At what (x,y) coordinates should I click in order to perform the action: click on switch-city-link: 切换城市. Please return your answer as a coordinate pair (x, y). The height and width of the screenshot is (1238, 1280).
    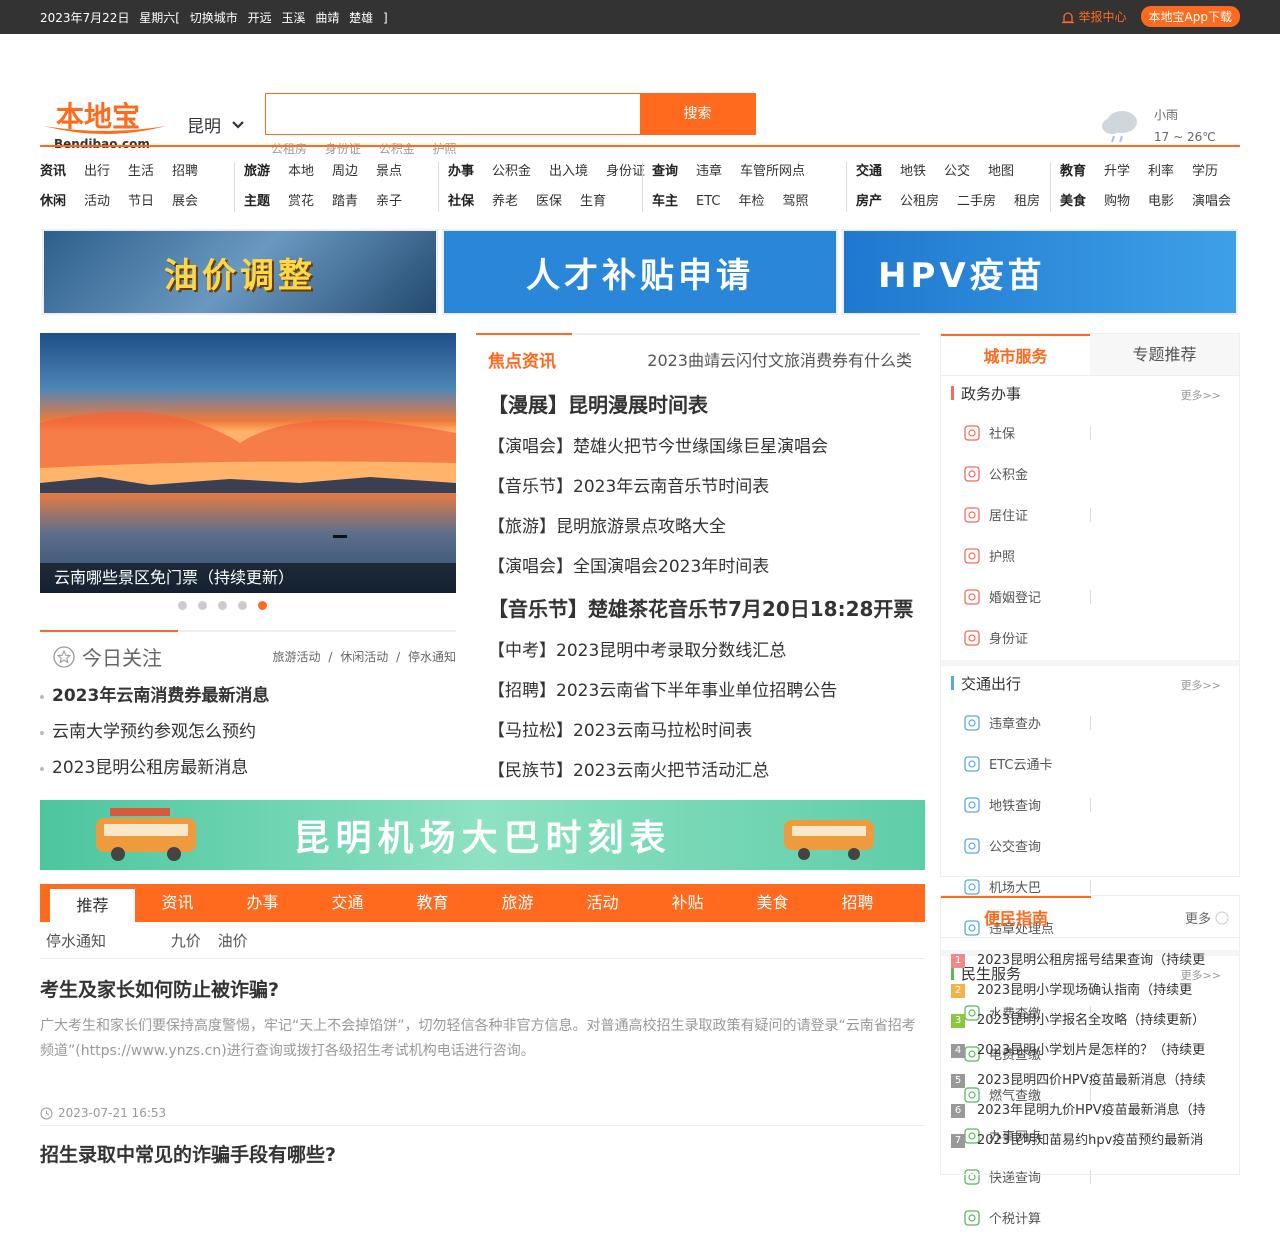
    Looking at the image, I should click on (214, 18).